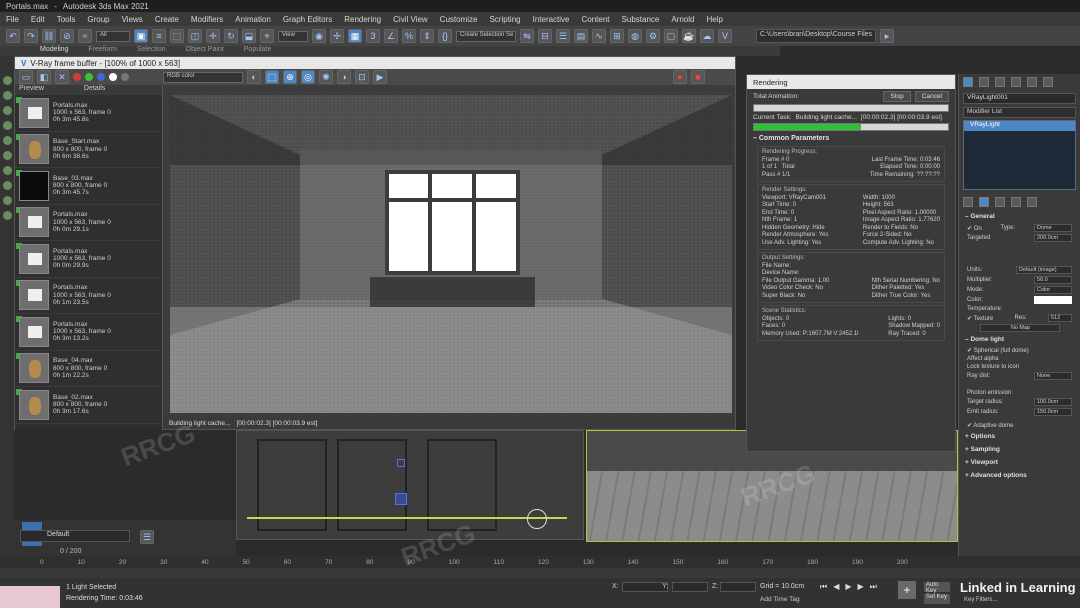 The height and width of the screenshot is (608, 1080). What do you see at coordinates (85, 36) in the screenshot?
I see `bind-space-warp-icon: ≈` at bounding box center [85, 36].